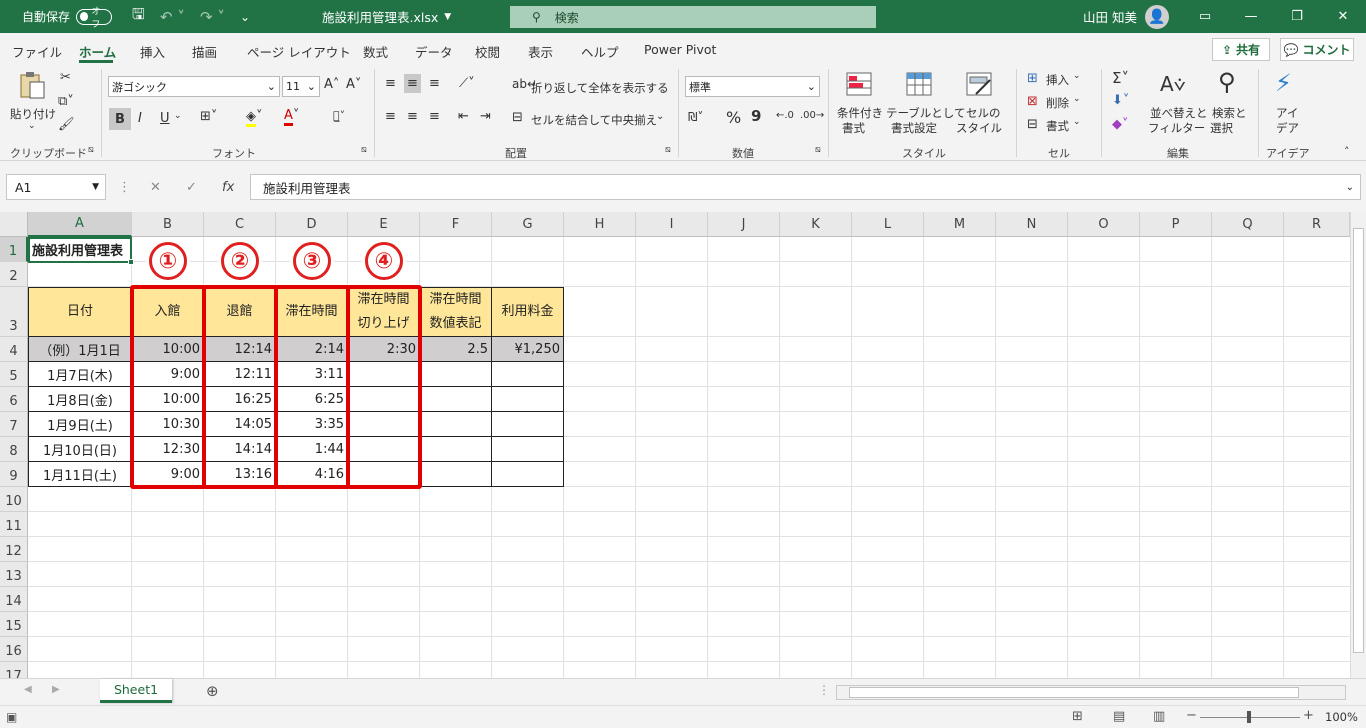  What do you see at coordinates (1077, 76) in the screenshot?
I see `insert-dropdown-icon: ⌄` at bounding box center [1077, 76].